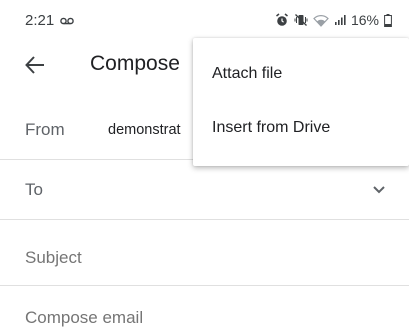  Describe the element at coordinates (301, 20) in the screenshot. I see `vibrate-icon` at that location.